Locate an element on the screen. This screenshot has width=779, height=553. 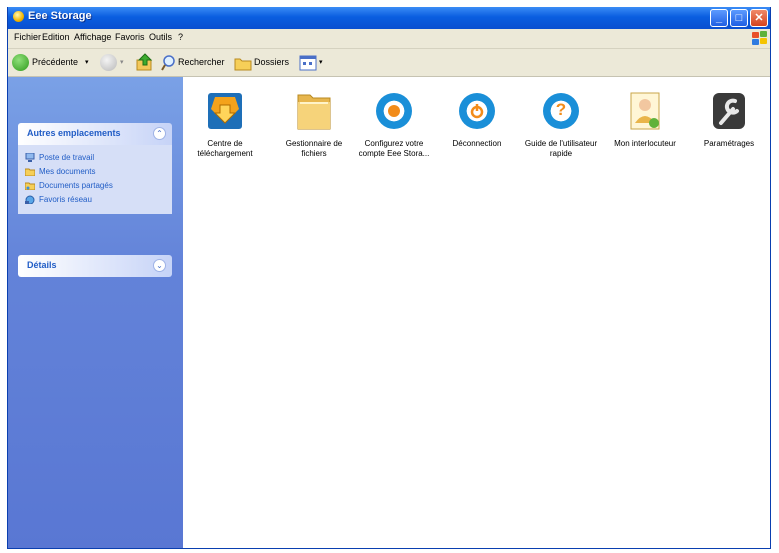
contact-card-icon is located at coordinates (645, 111).